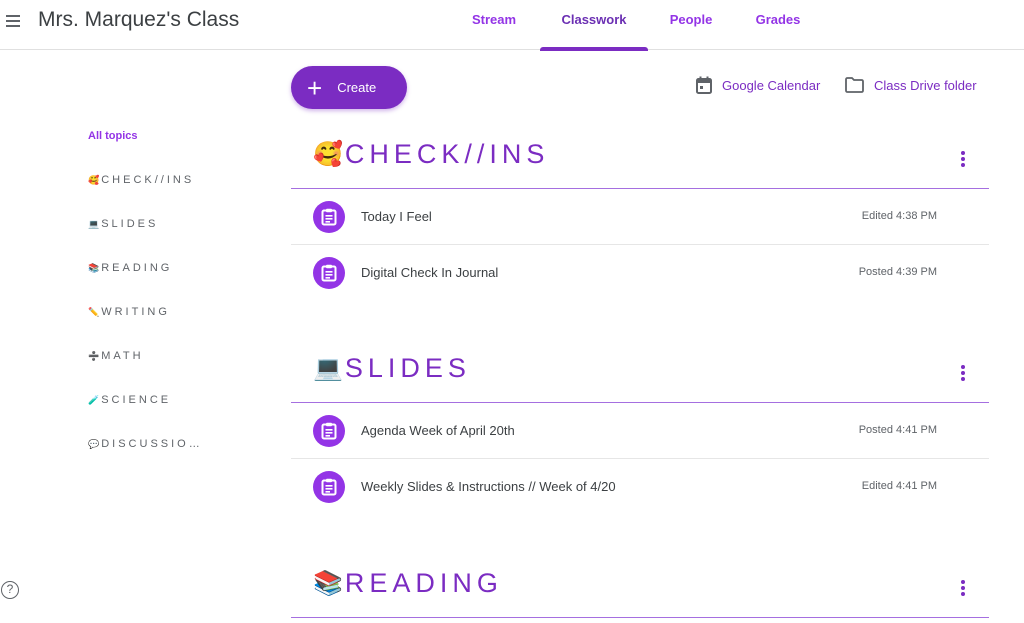  I want to click on google-calendar-label: Google Calendar, so click(771, 85).